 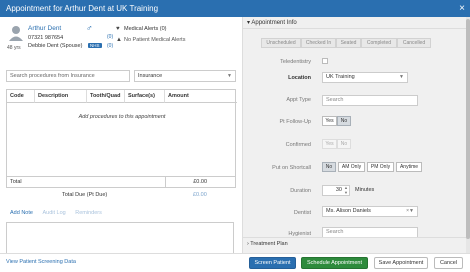 I want to click on location-select: UK Training ▼, so click(x=365, y=77).